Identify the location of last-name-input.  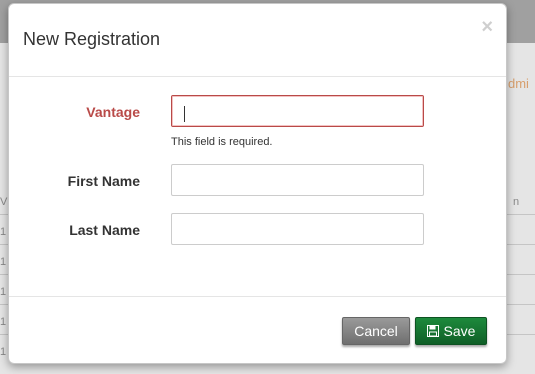
(297, 229).